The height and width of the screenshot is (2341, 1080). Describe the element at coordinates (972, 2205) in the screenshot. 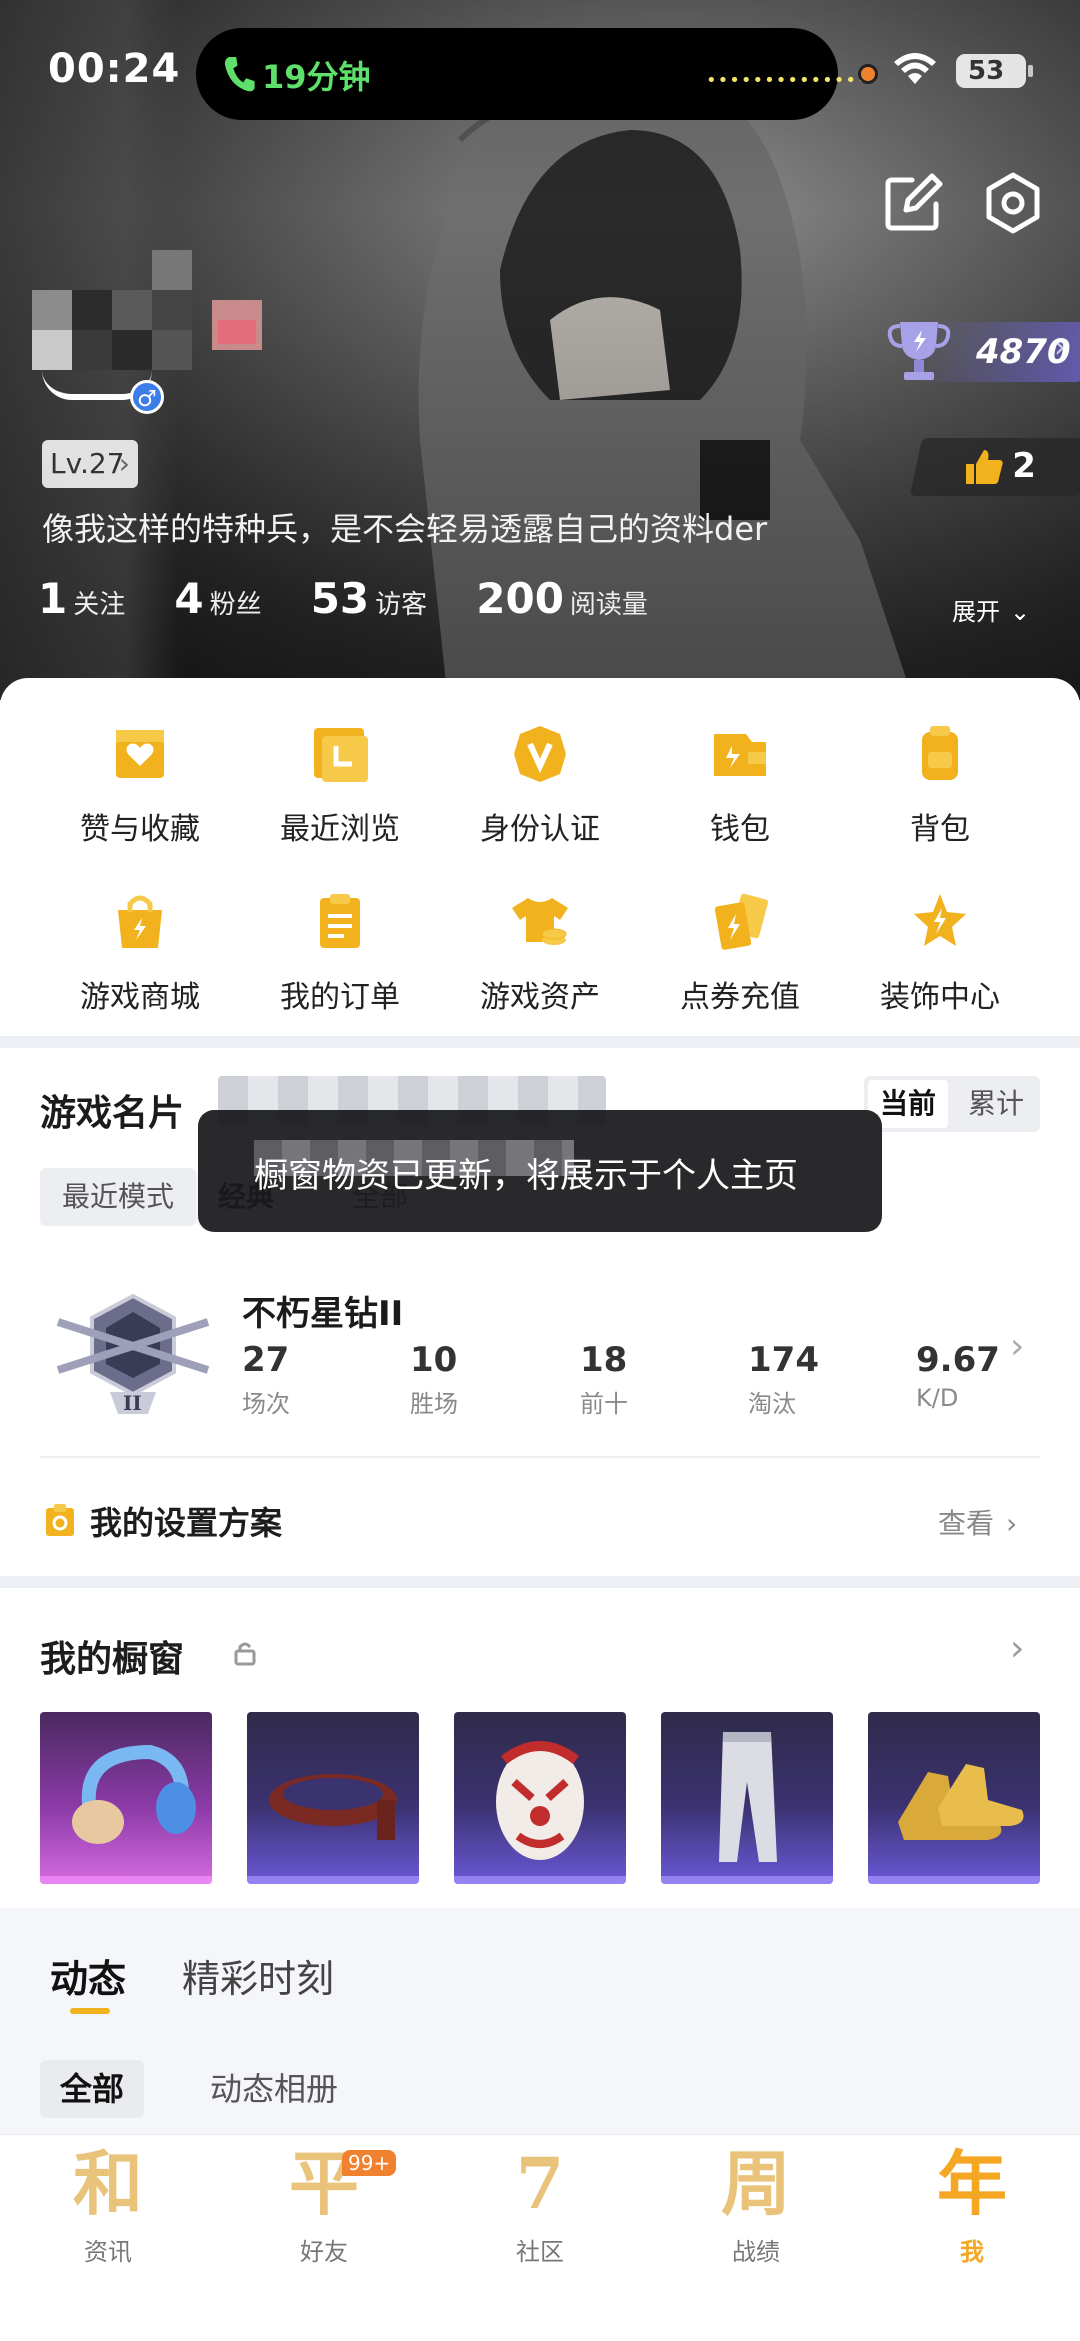

I see `nav-me: 年 我` at that location.